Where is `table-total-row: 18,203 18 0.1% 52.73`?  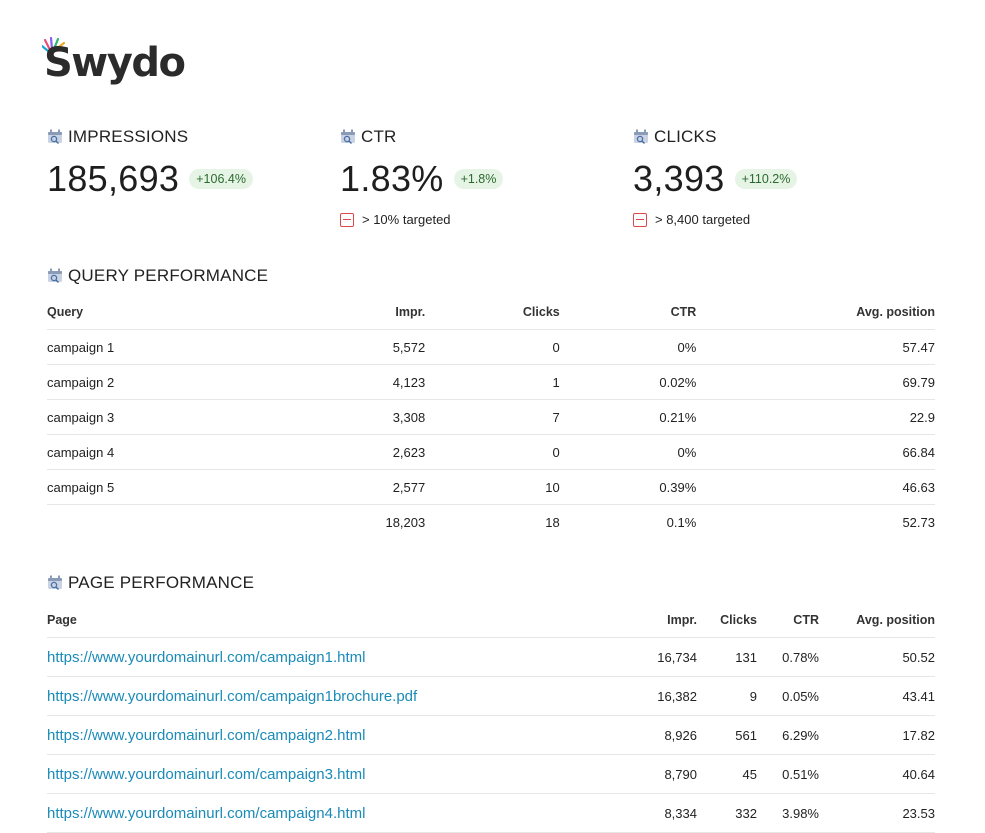 table-total-row: 18,203 18 0.1% 52.73 is located at coordinates (491, 522).